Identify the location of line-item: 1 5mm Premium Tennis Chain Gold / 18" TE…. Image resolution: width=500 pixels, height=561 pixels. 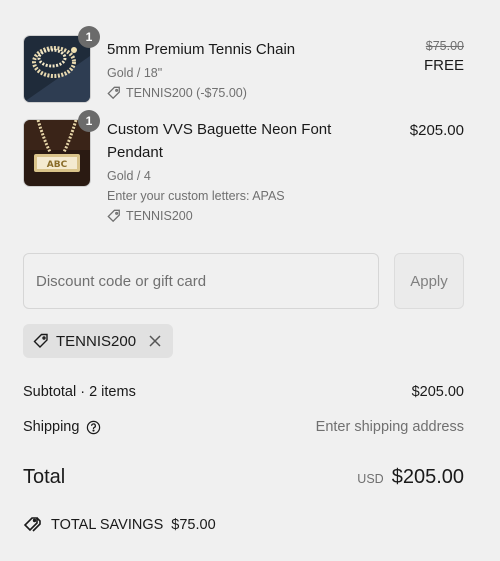
(243, 65).